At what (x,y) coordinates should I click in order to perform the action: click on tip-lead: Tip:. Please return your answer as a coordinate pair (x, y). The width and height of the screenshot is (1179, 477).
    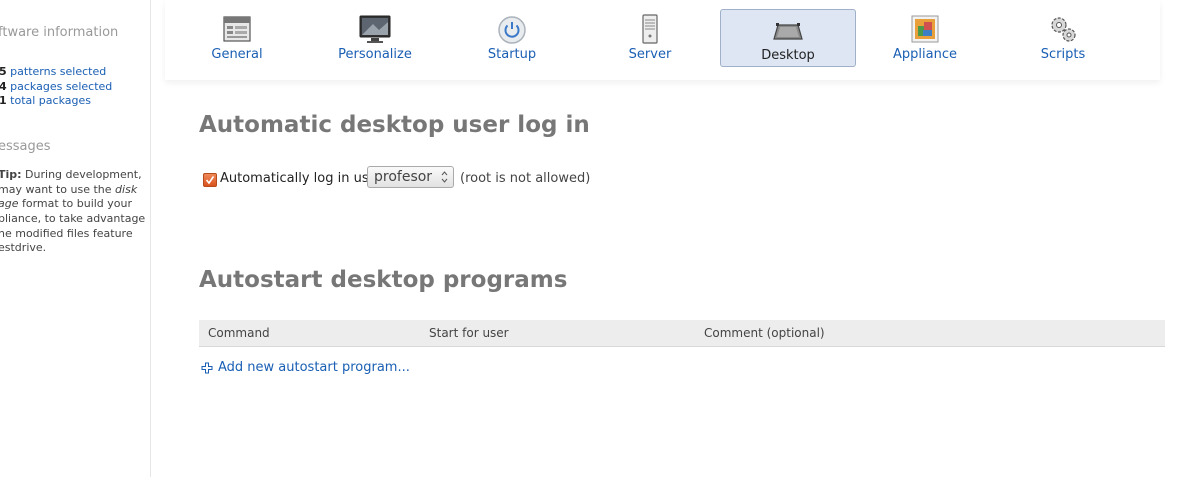
    Looking at the image, I should click on (11, 174).